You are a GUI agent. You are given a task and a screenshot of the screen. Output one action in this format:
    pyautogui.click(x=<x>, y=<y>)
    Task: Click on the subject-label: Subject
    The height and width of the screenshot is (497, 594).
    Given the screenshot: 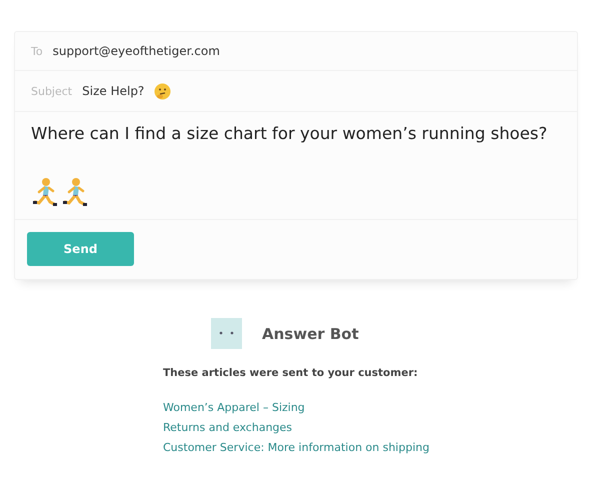 What is the action you would take?
    pyautogui.click(x=51, y=91)
    